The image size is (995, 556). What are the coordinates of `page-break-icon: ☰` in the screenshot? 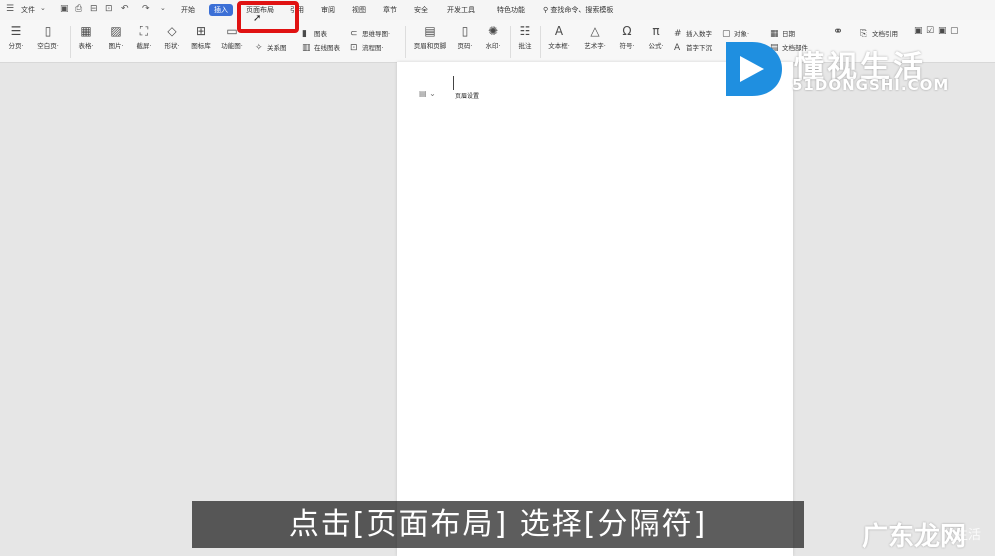 It's located at (16, 31).